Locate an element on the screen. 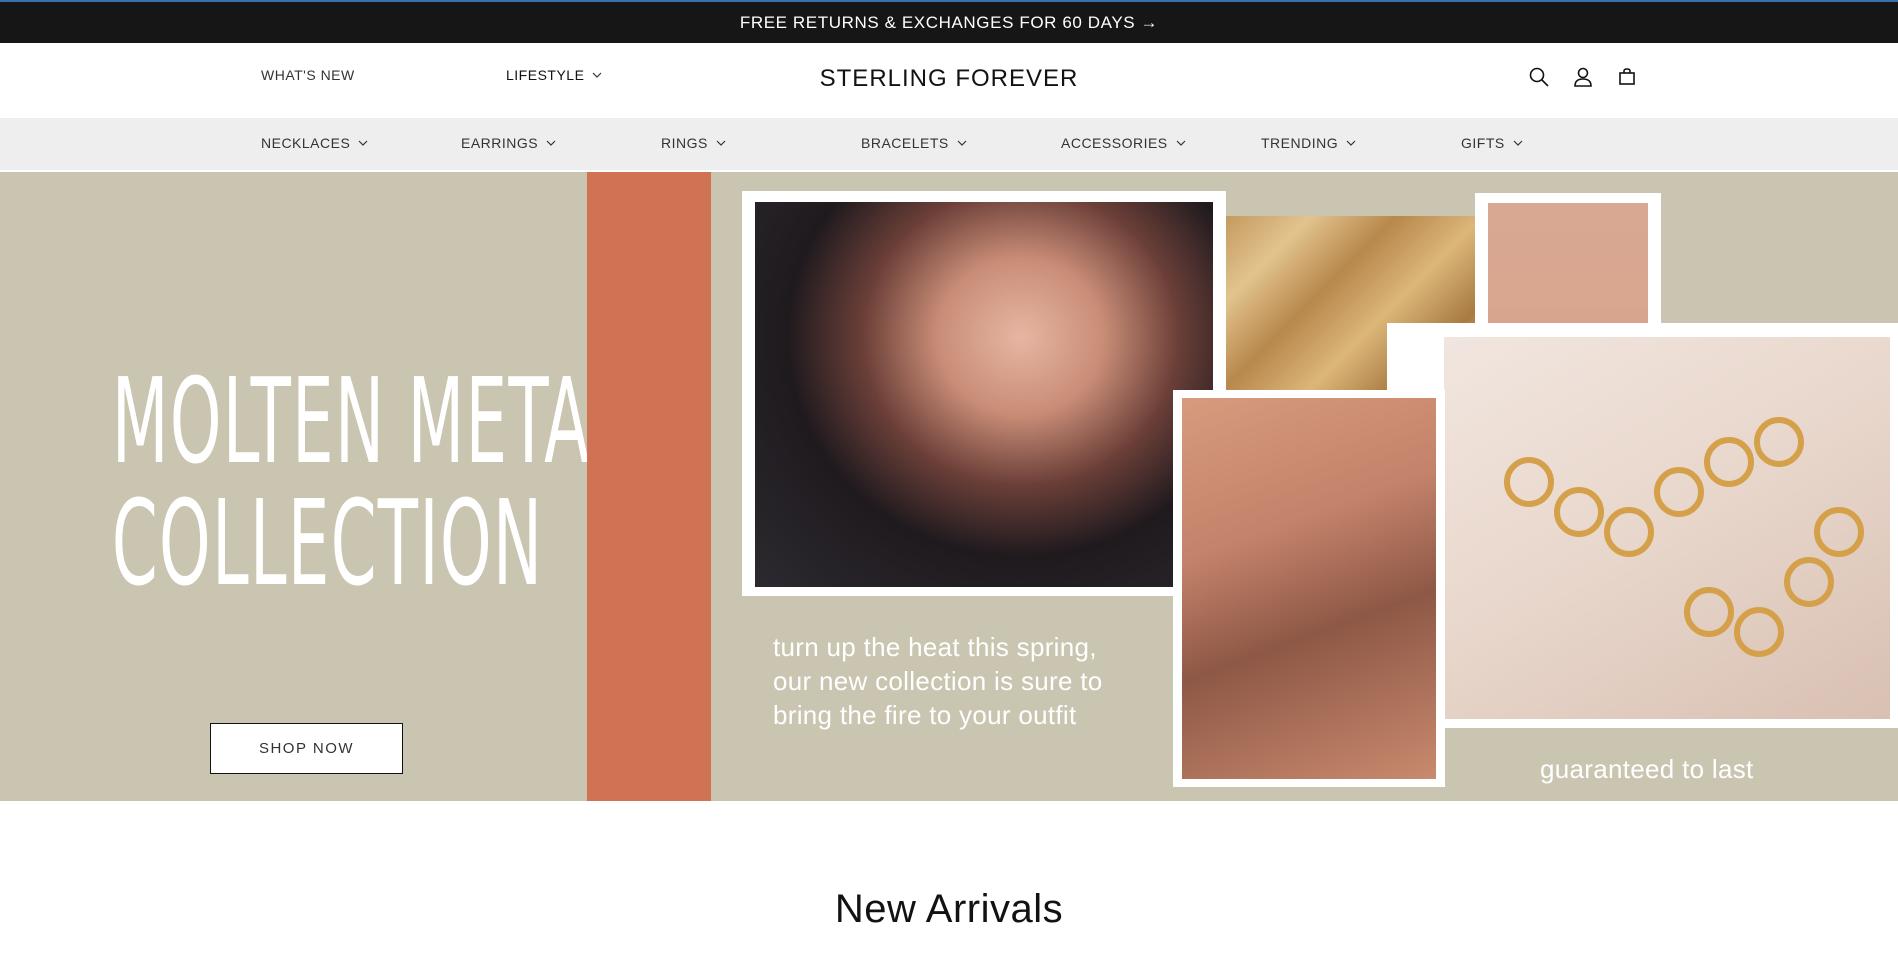 Image resolution: width=1898 pixels, height=969 pixels. cart-icon is located at coordinates (1627, 76).